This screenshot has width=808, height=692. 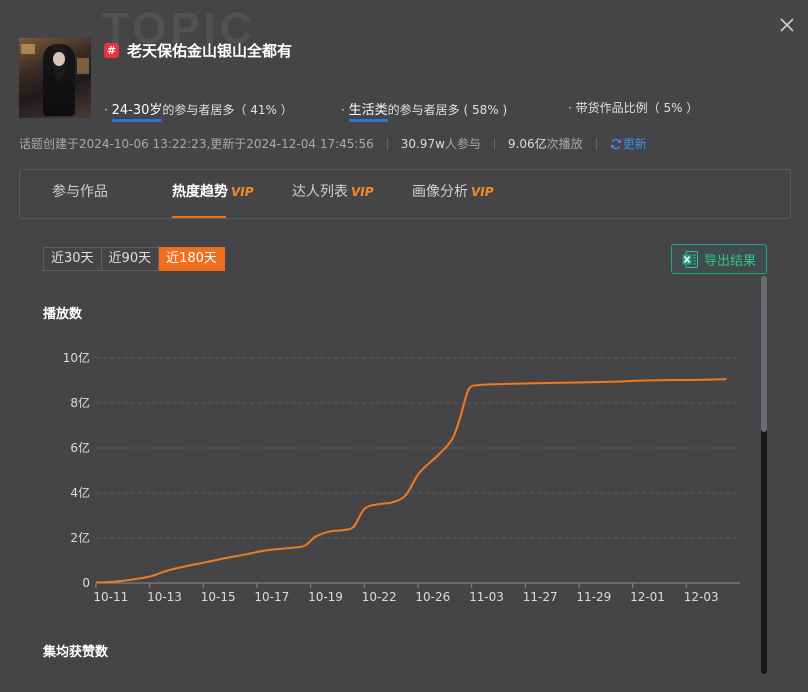 I want to click on x-tick-label: 10-17, so click(x=271, y=597).